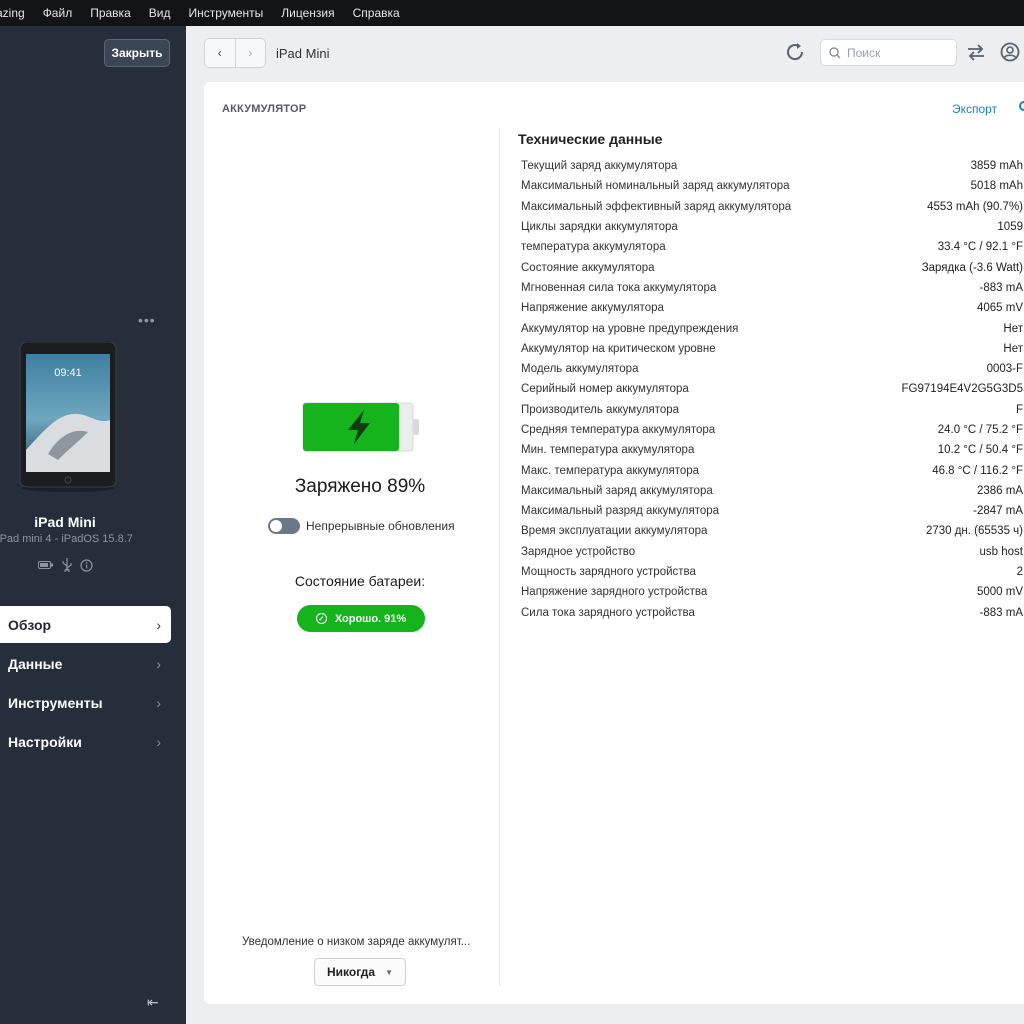  I want to click on table-row: Сила тока зарядного устройства -883 mA, so click(772, 613).